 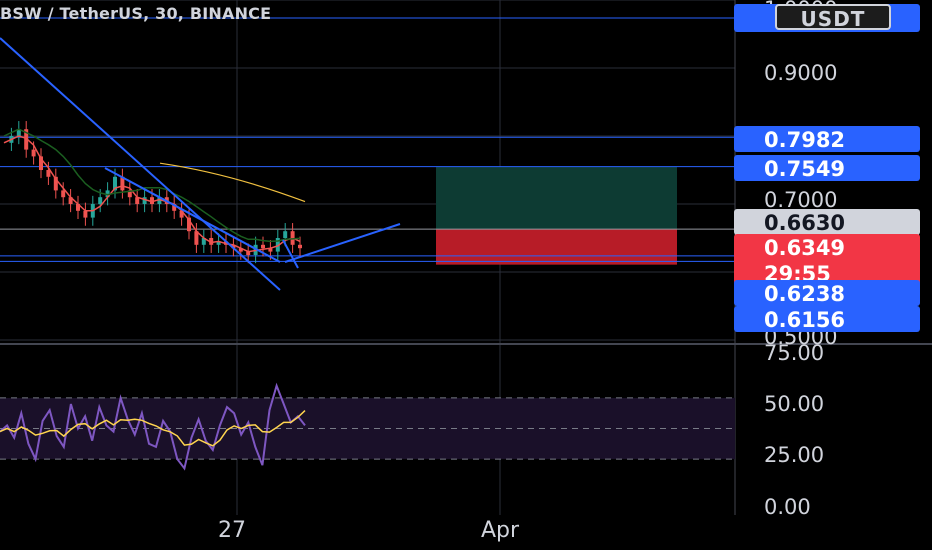 I want to click on target-zone, so click(x=556, y=198).